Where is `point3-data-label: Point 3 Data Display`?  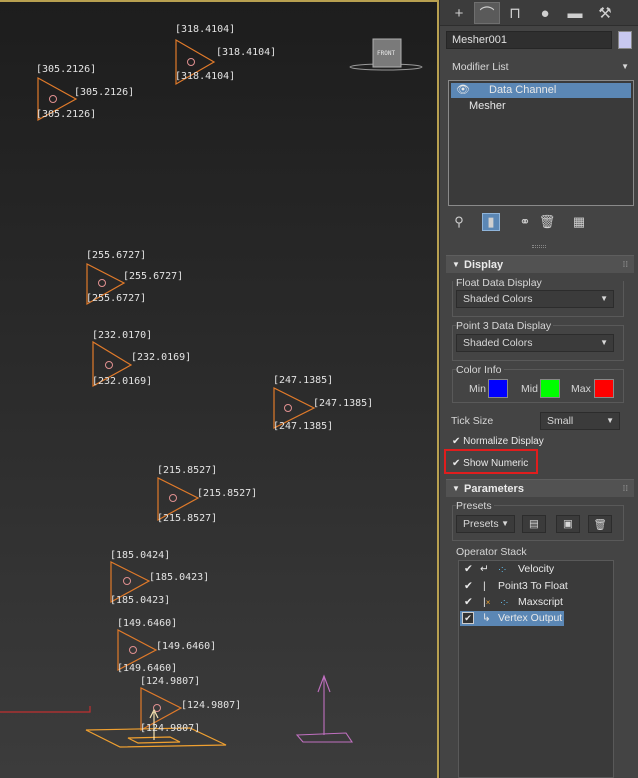
point3-data-label: Point 3 Data Display is located at coordinates (505, 326).